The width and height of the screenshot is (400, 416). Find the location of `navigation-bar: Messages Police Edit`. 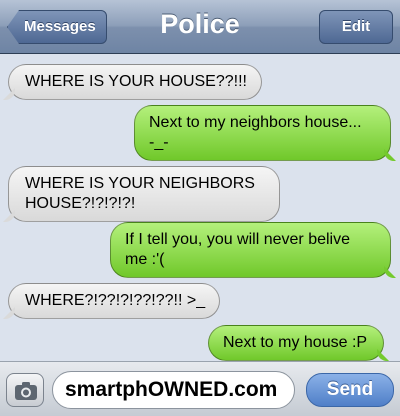

navigation-bar: Messages Police Edit is located at coordinates (200, 27).